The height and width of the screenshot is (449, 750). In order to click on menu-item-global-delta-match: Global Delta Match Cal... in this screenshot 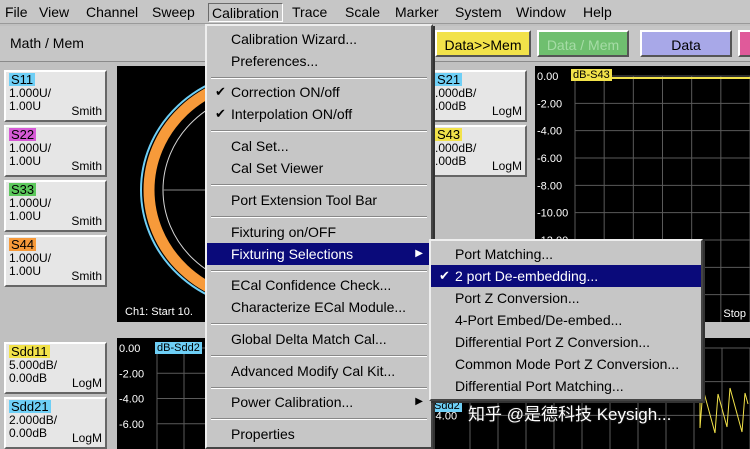, I will do `click(319, 339)`.